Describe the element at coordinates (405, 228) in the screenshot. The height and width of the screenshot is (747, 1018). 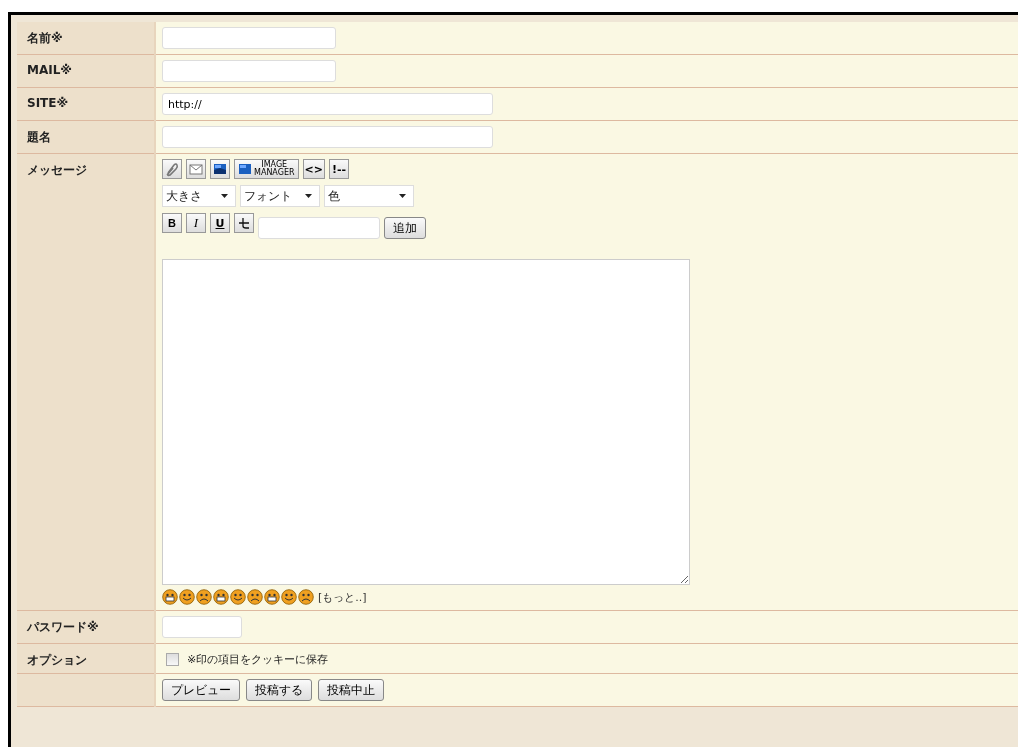
I see `add-button: 追加` at that location.